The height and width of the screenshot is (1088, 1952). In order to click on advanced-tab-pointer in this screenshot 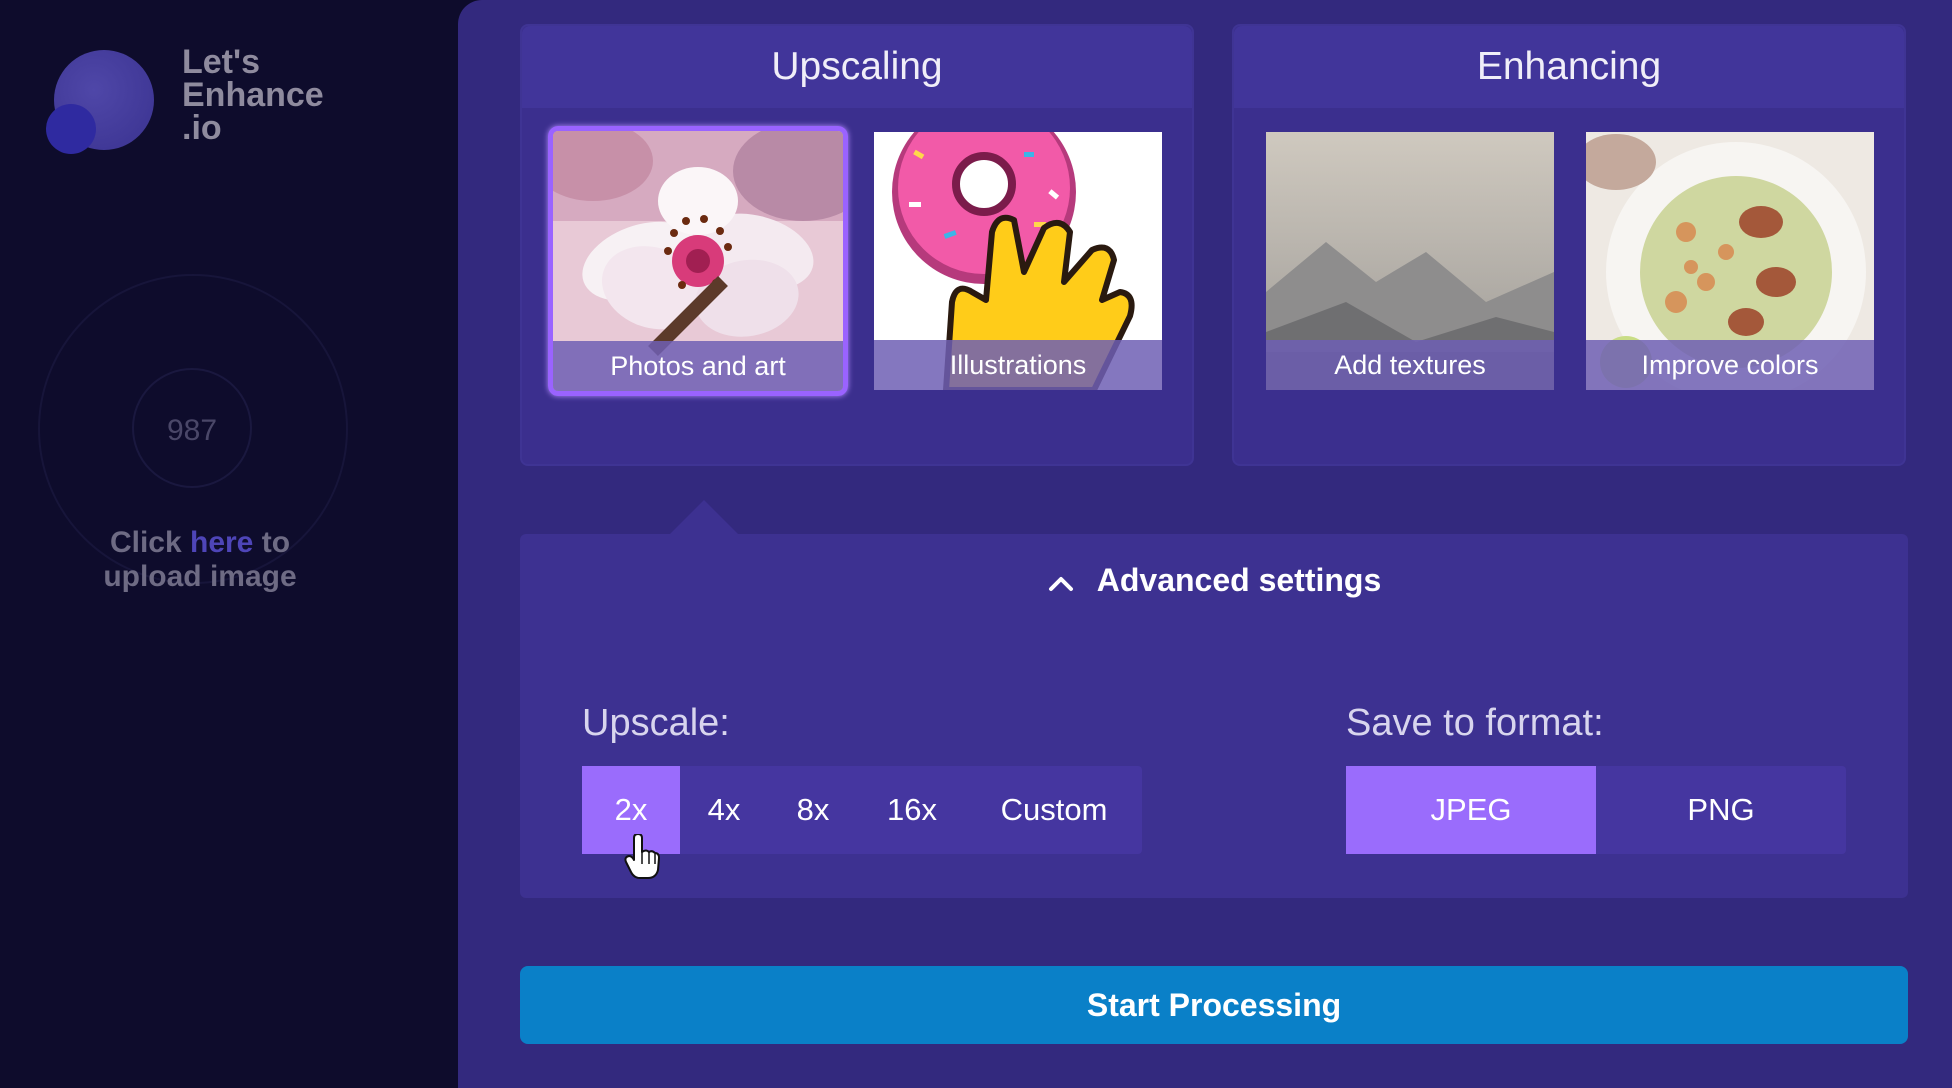, I will do `click(704, 517)`.